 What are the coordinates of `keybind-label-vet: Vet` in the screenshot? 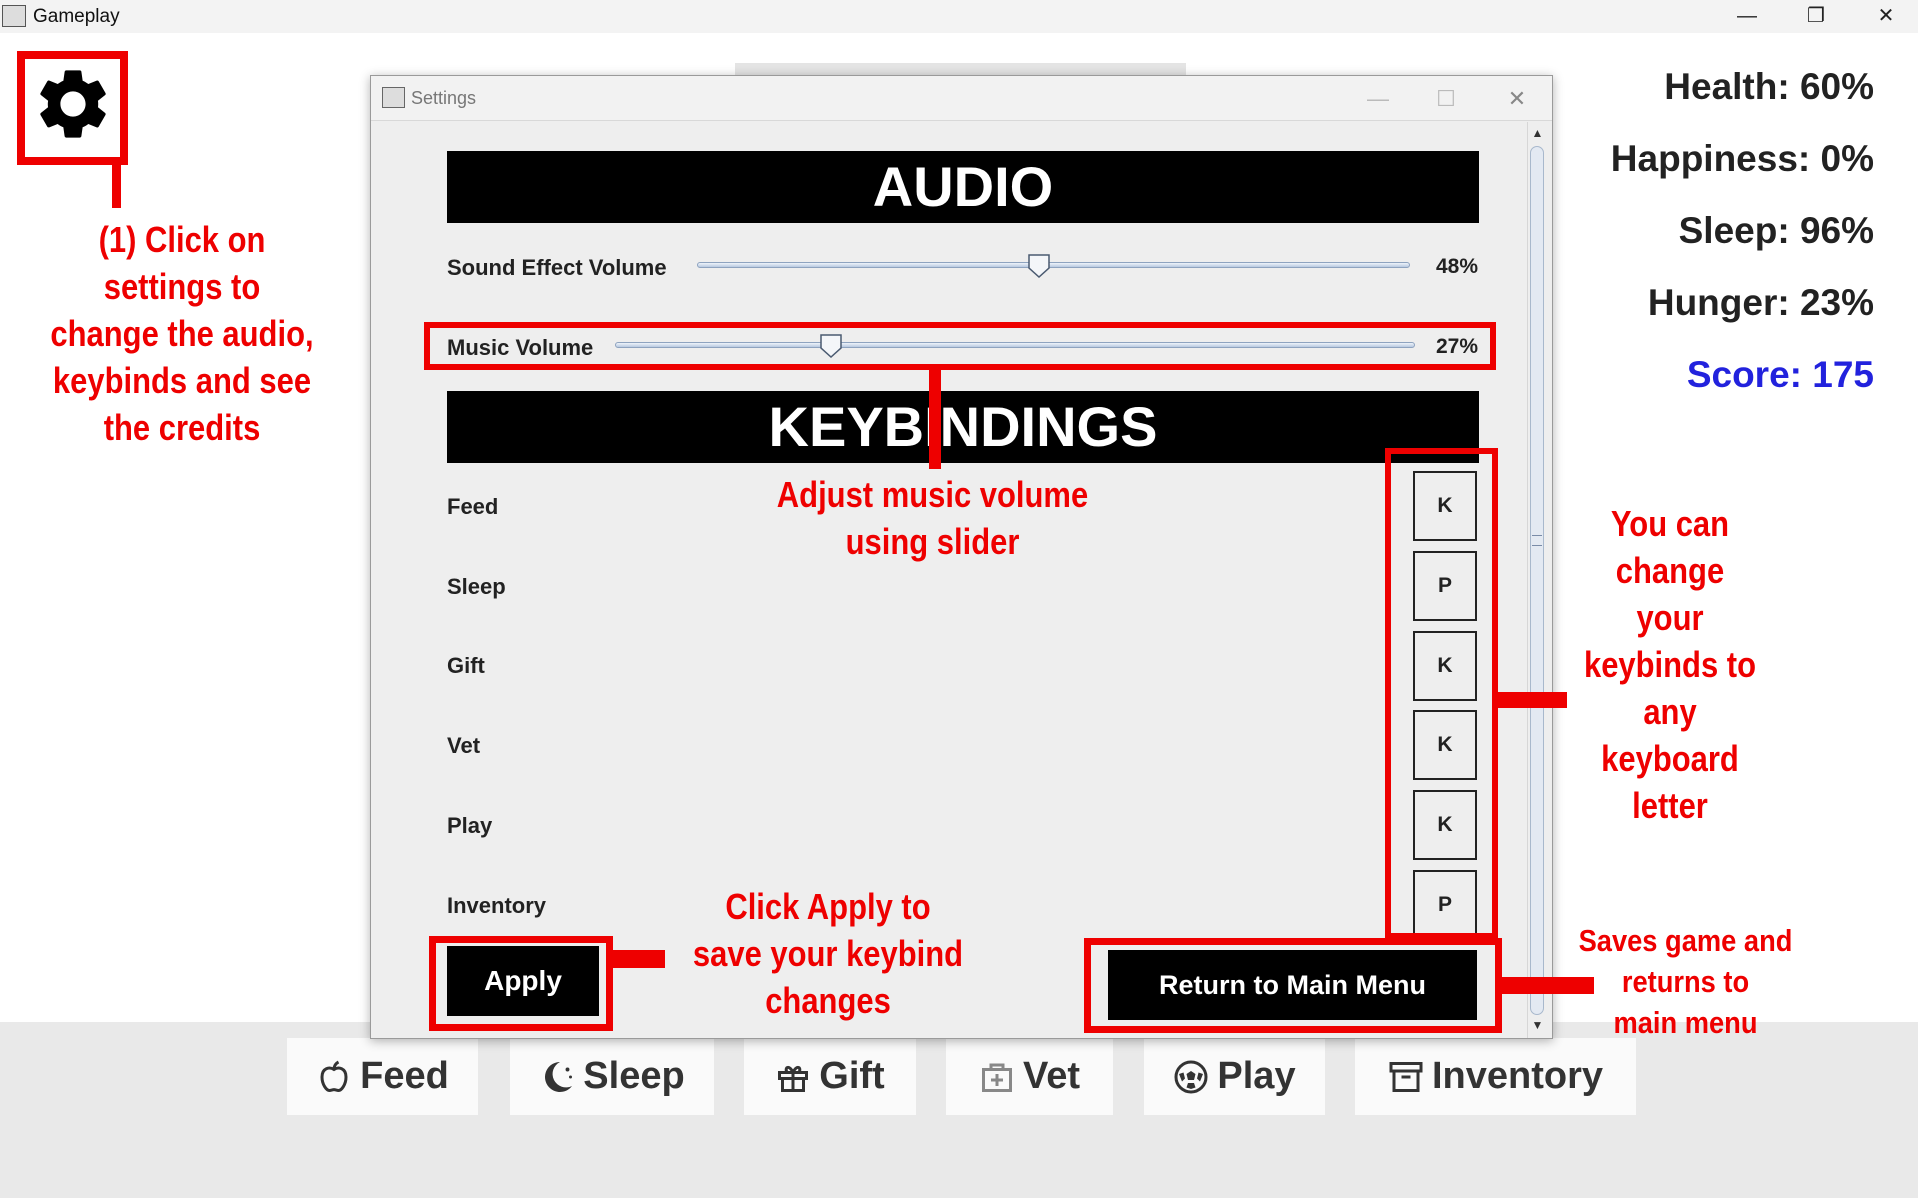 It's located at (464, 745).